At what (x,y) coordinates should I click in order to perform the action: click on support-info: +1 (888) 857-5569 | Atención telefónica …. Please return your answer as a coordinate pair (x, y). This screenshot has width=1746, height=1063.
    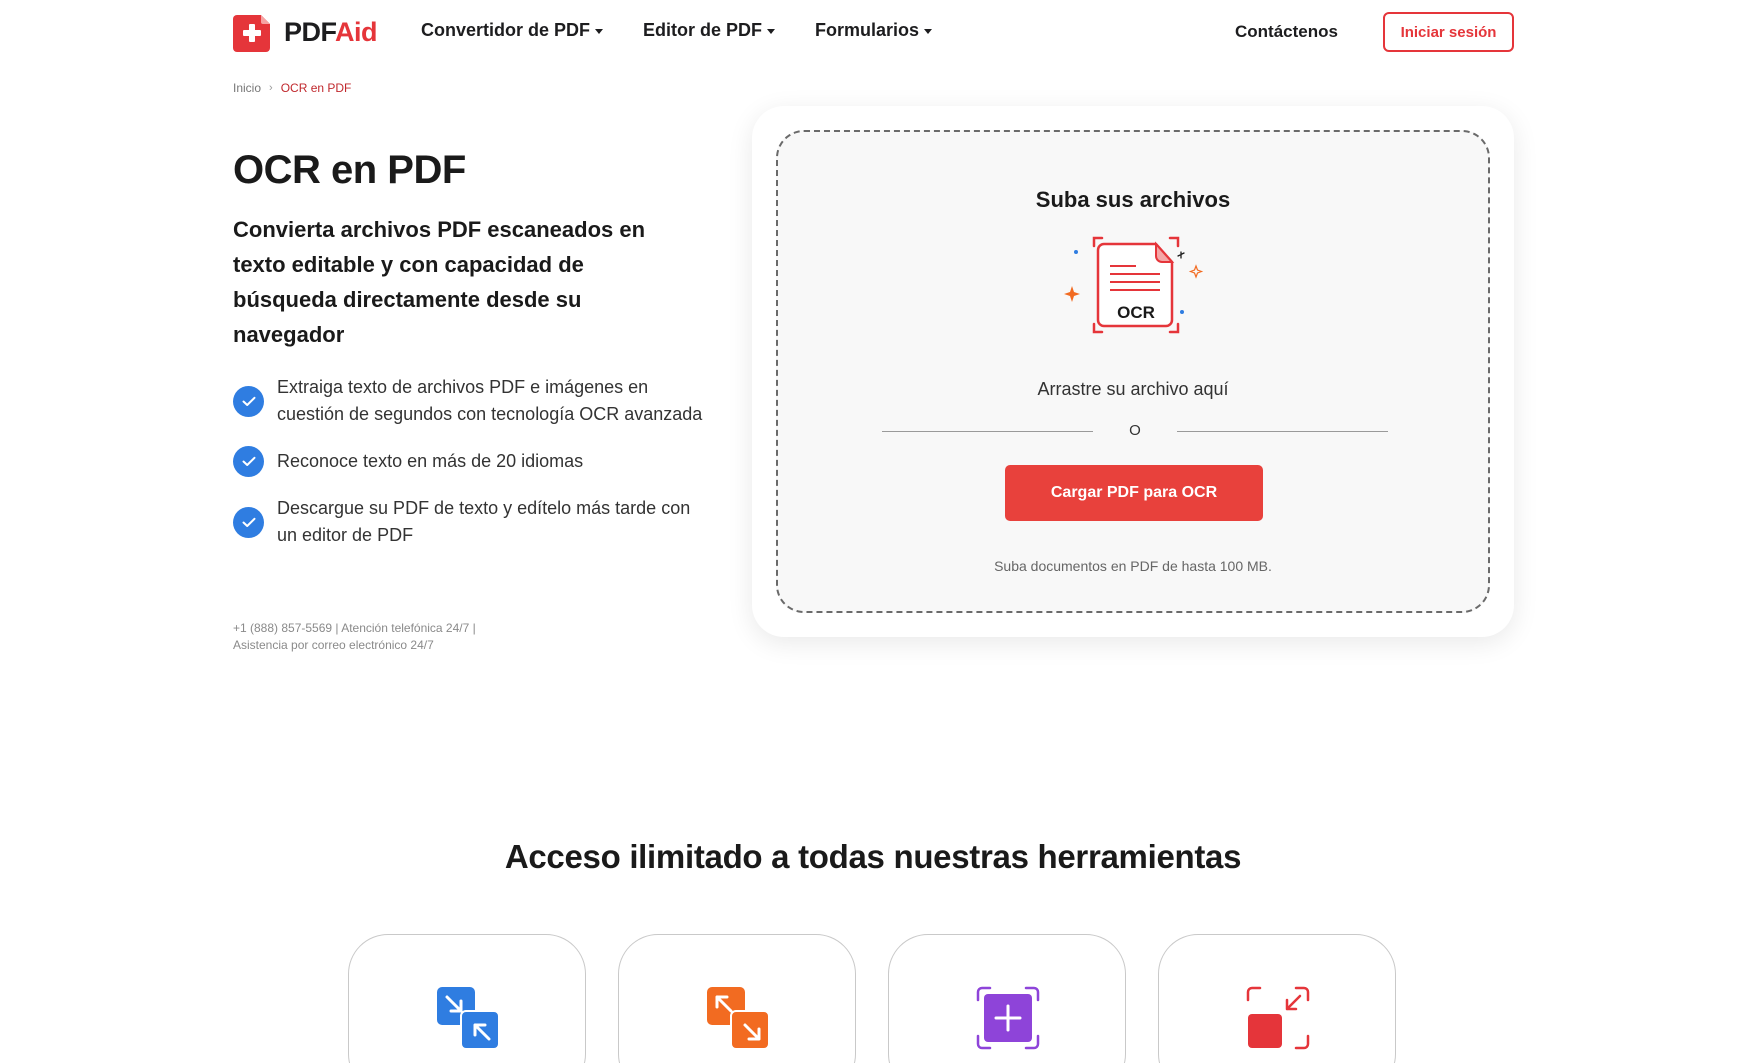
    Looking at the image, I should click on (383, 637).